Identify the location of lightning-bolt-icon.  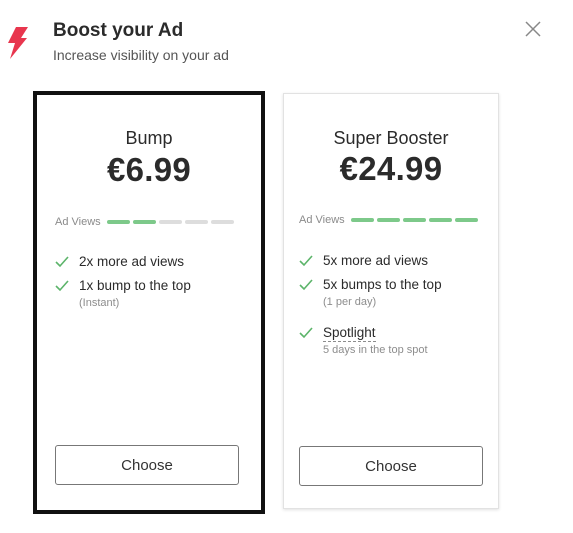
(18, 43).